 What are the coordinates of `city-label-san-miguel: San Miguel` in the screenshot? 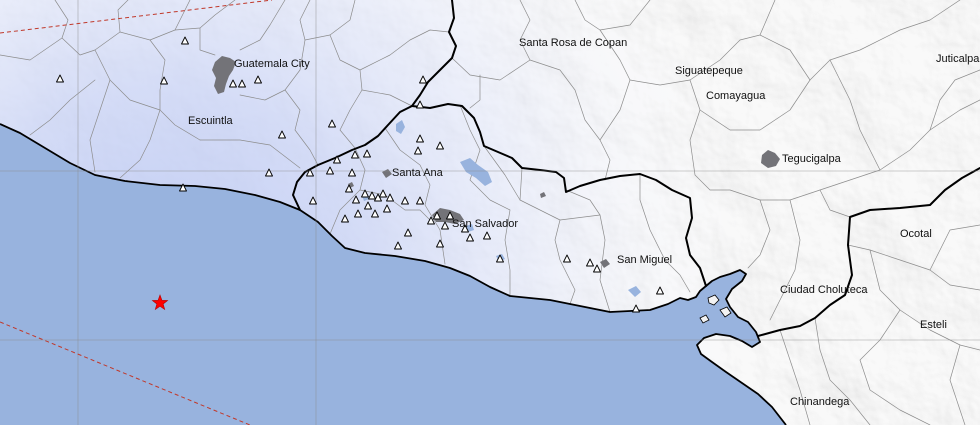 It's located at (645, 260).